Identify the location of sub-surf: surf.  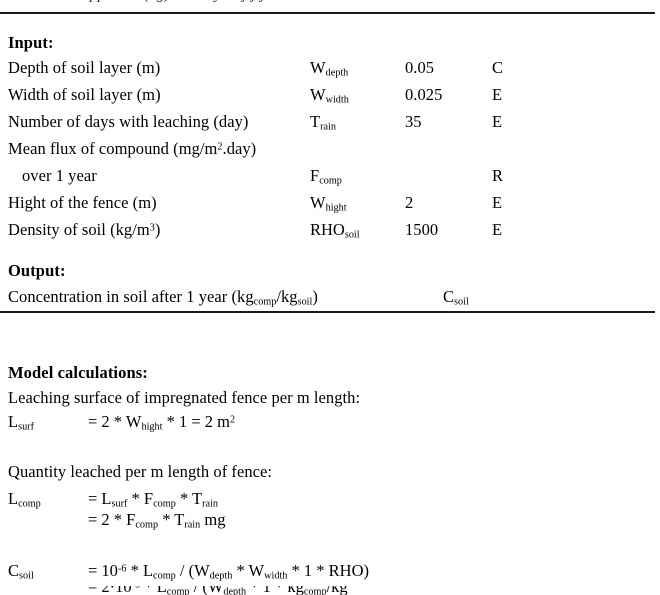
(119, 504).